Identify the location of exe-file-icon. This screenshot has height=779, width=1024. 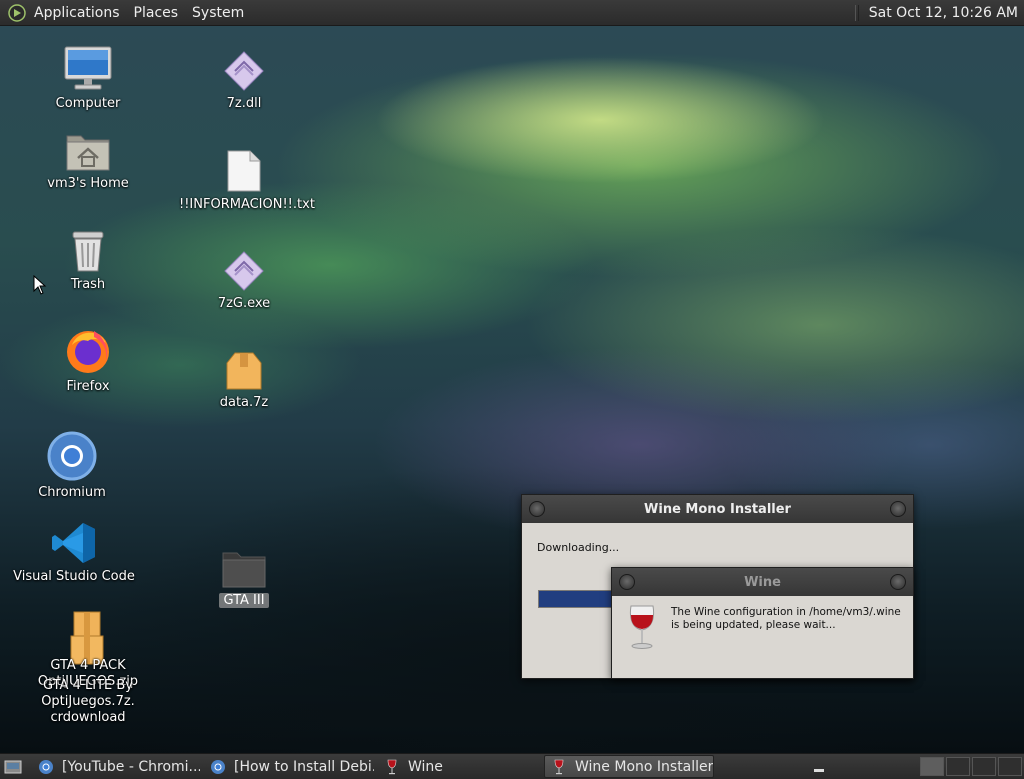
(244, 271).